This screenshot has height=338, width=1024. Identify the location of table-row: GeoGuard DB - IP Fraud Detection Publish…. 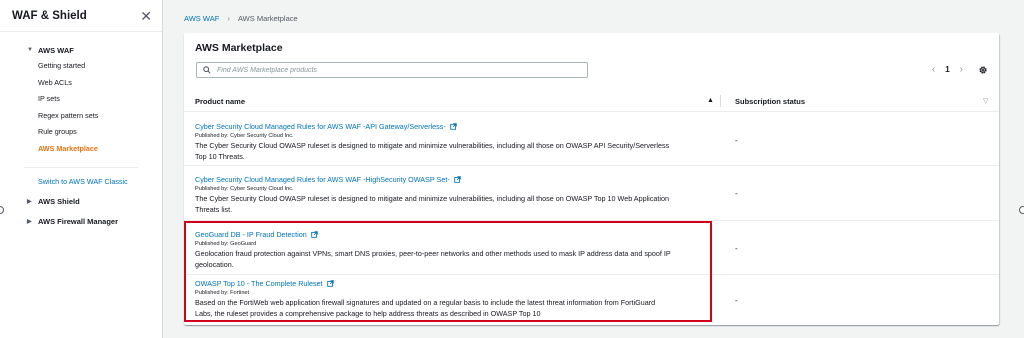
(591, 248).